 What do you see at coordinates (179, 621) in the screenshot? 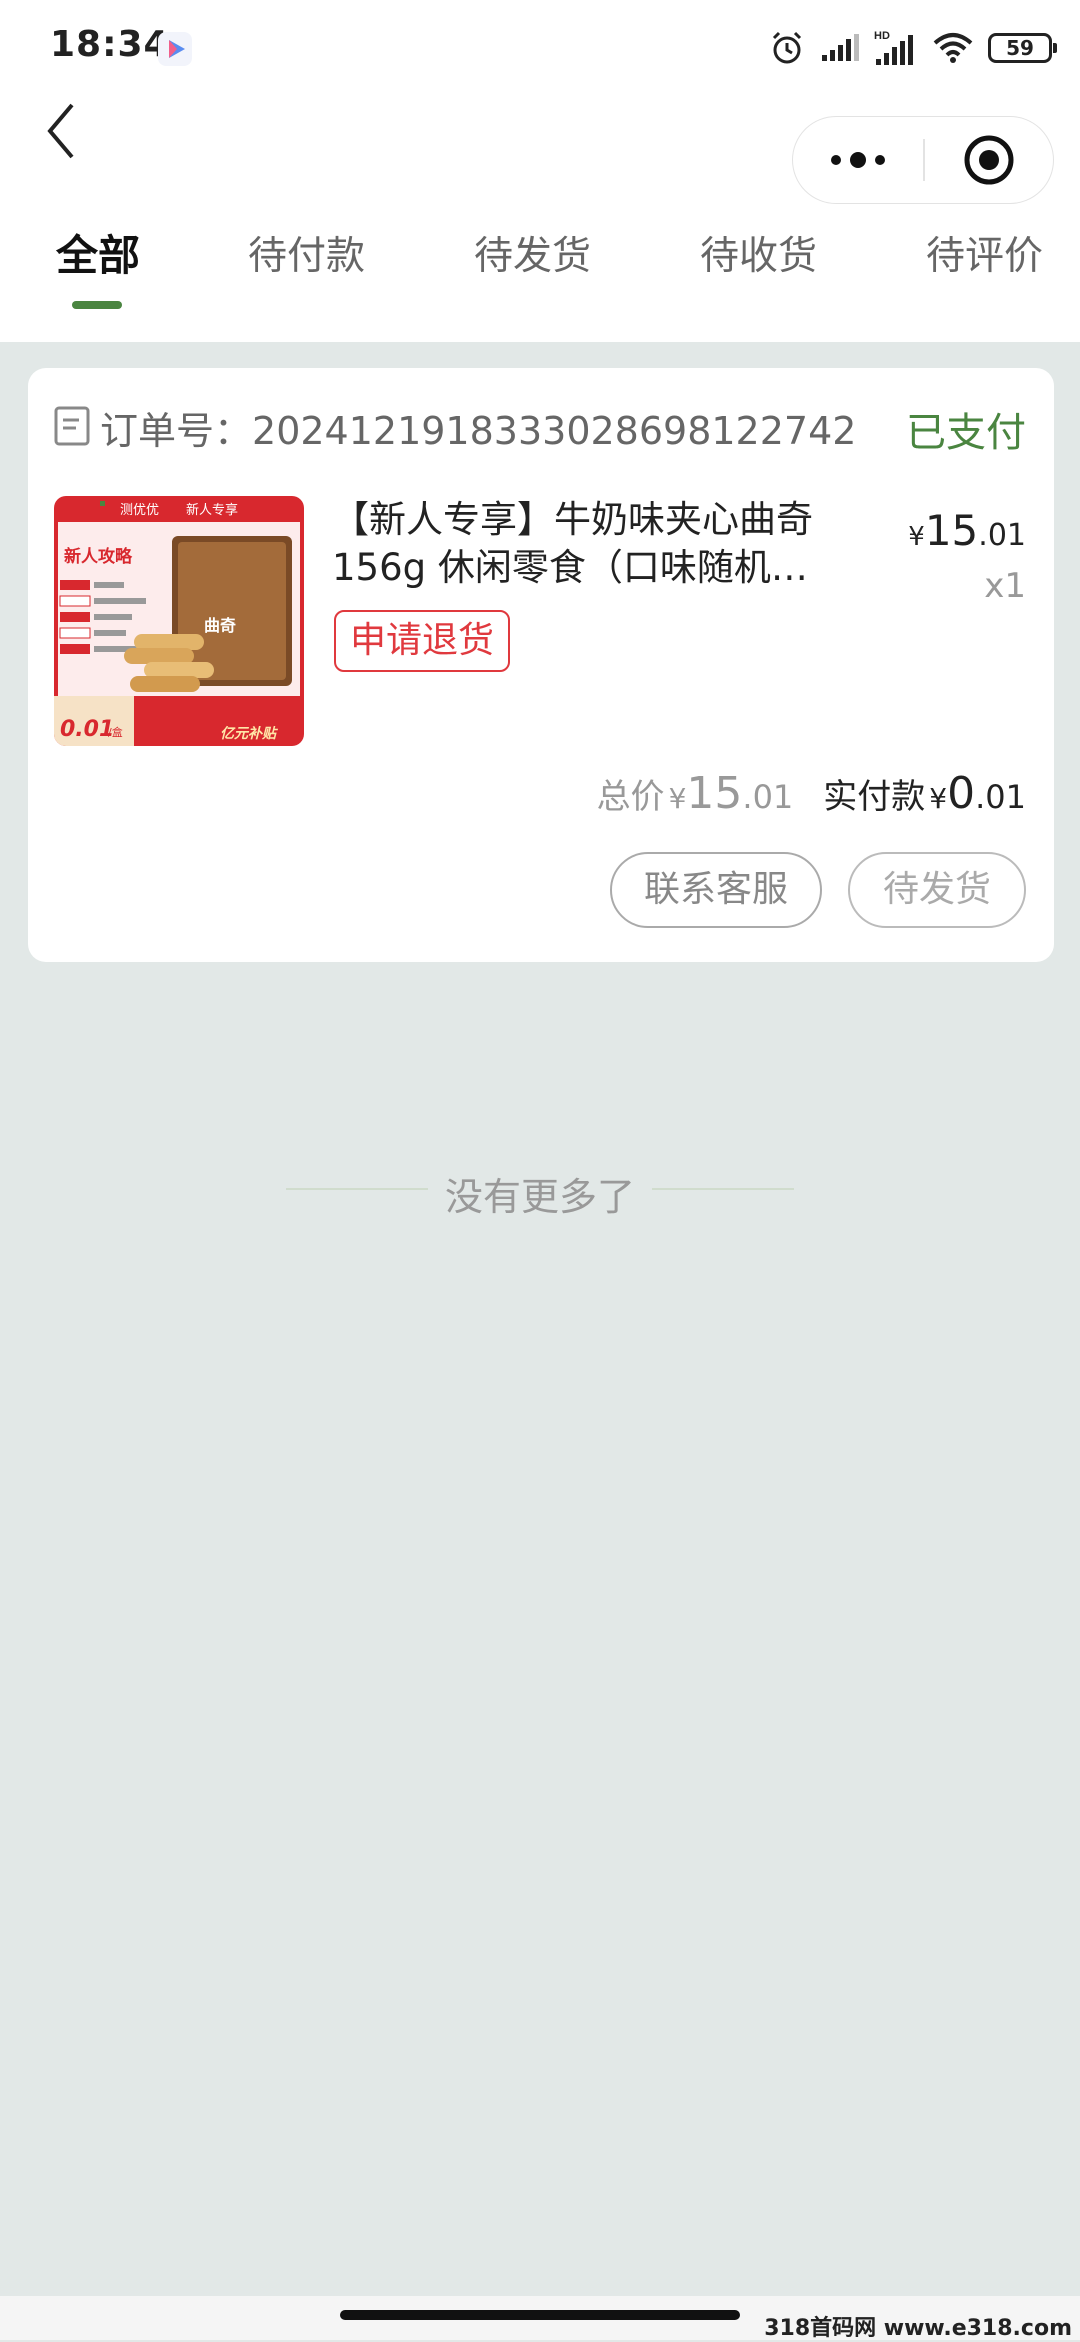
I see `product-thumbnail: 测优优 新人专享 新人攻略 曲奇 0.01 /盒 亿元补贴` at bounding box center [179, 621].